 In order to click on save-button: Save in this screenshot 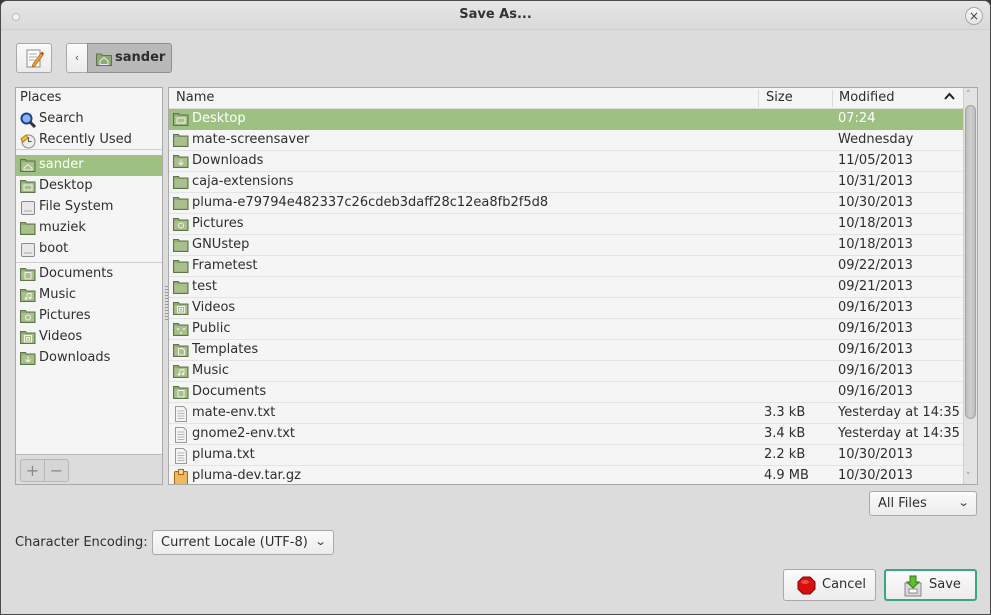, I will do `click(930, 585)`.